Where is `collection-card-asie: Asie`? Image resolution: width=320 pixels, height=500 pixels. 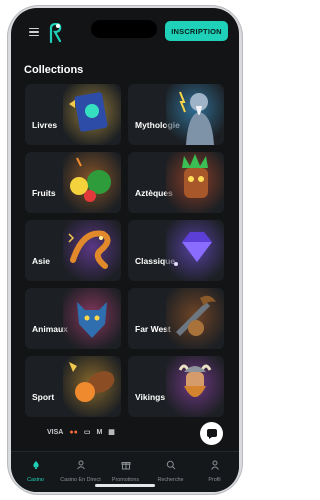 collection-card-asie: Asie is located at coordinates (73, 250).